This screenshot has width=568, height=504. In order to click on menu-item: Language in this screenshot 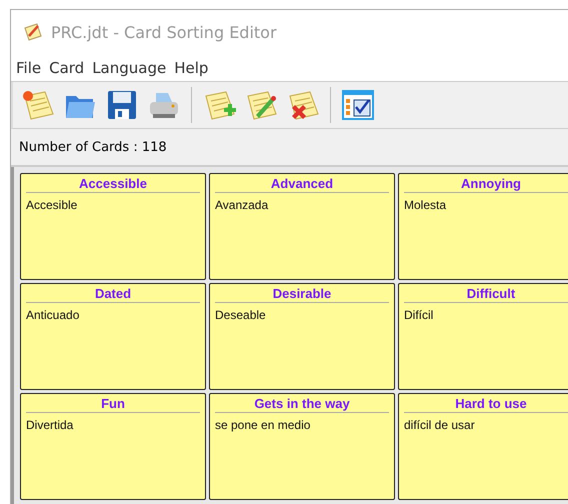, I will do `click(129, 67)`.